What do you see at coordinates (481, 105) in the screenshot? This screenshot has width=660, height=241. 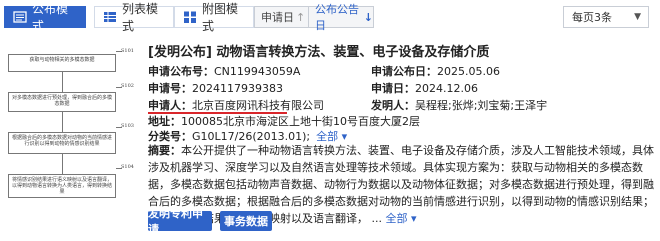 I see `inventor-value: 吴程程;张烨;刘宝菊;王泽宇` at bounding box center [481, 105].